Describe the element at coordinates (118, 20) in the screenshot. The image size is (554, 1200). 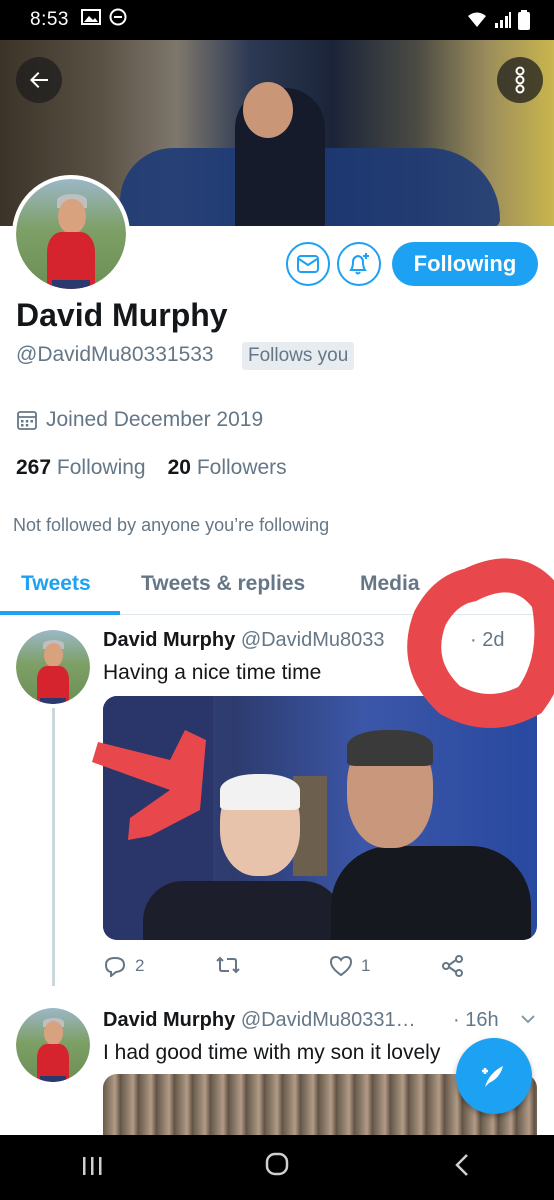
I see `dnd-icon` at that location.